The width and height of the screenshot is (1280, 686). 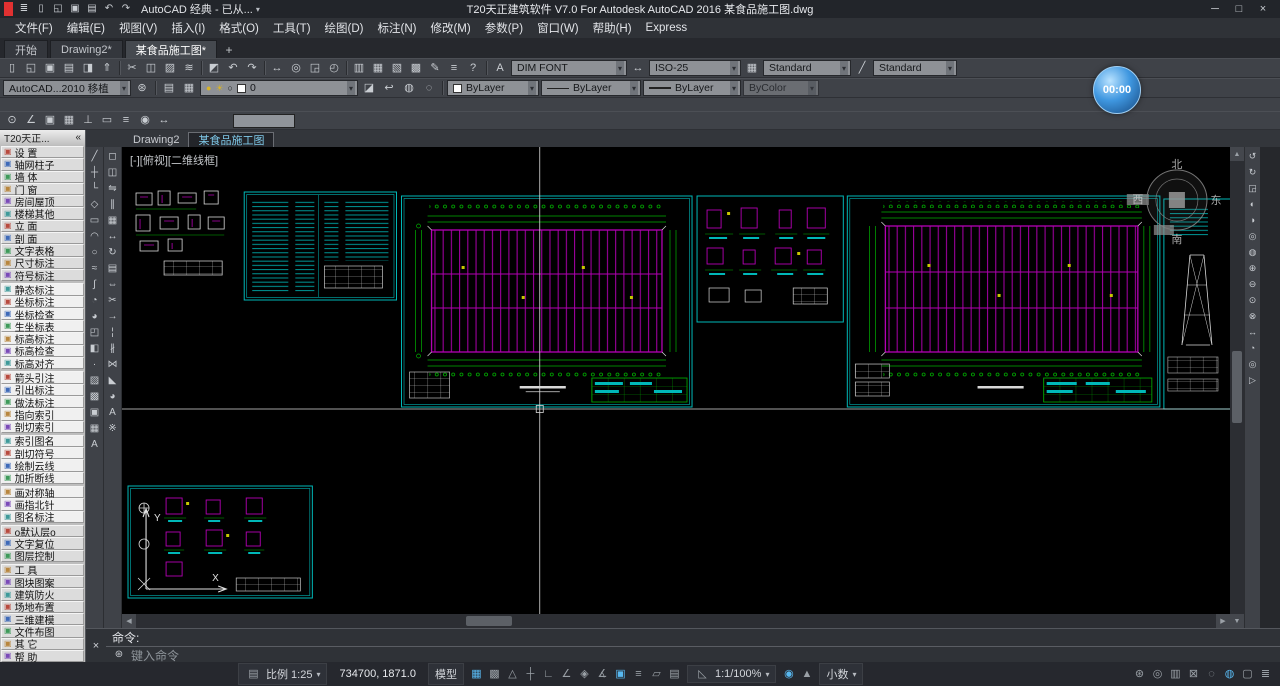 What do you see at coordinates (378, 68) in the screenshot?
I see `designcenter-icon: ▦` at bounding box center [378, 68].